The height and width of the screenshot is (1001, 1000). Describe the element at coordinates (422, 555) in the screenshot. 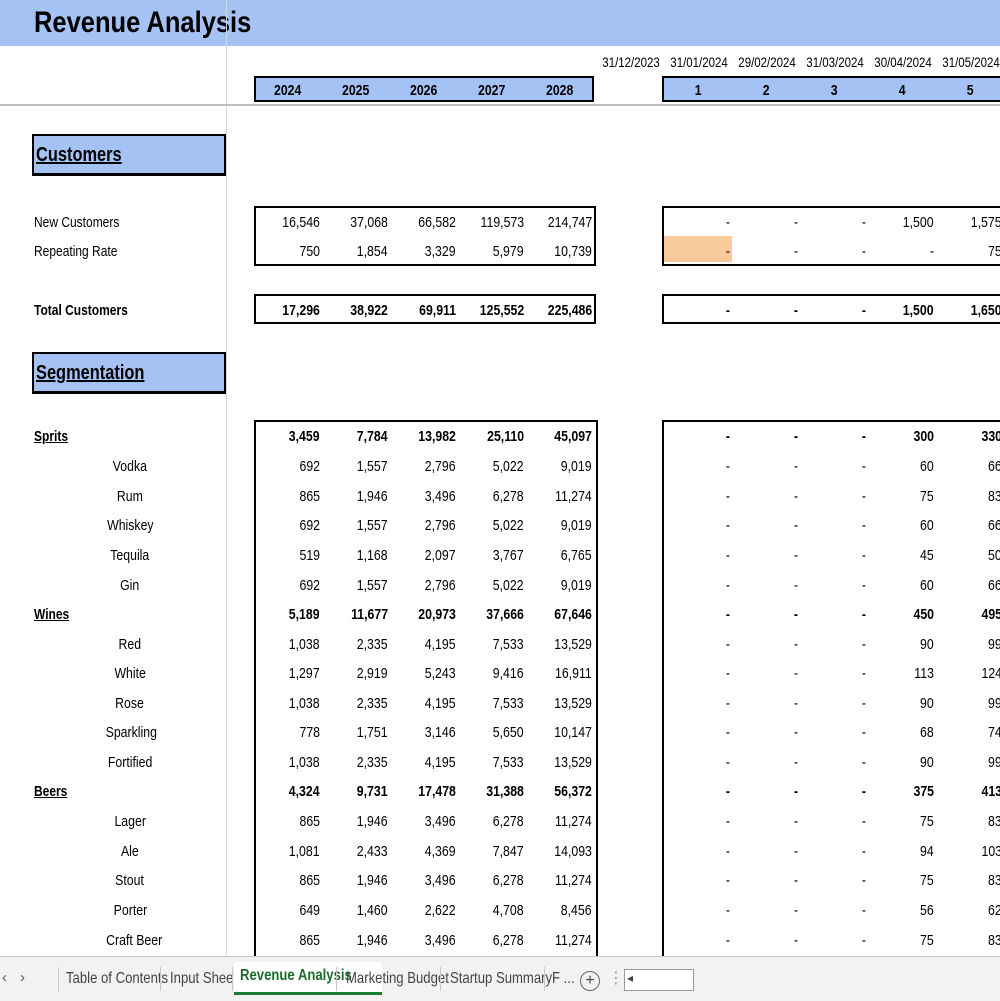

I see `year-value-cell: 2,097` at that location.